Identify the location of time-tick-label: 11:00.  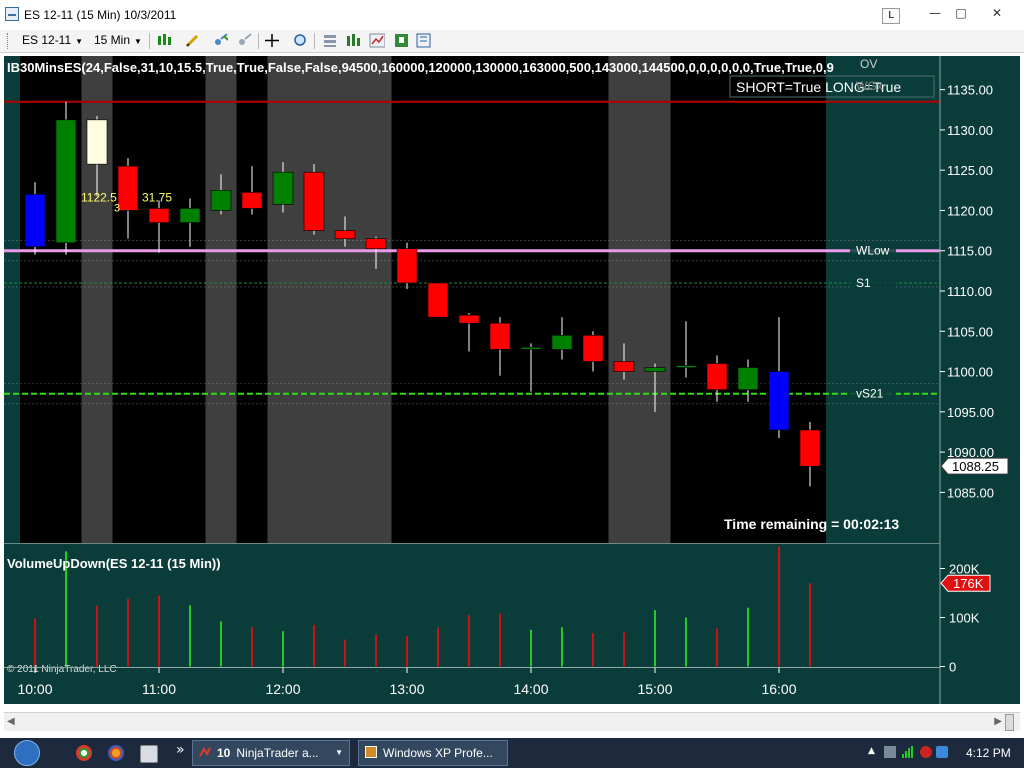
(159, 689).